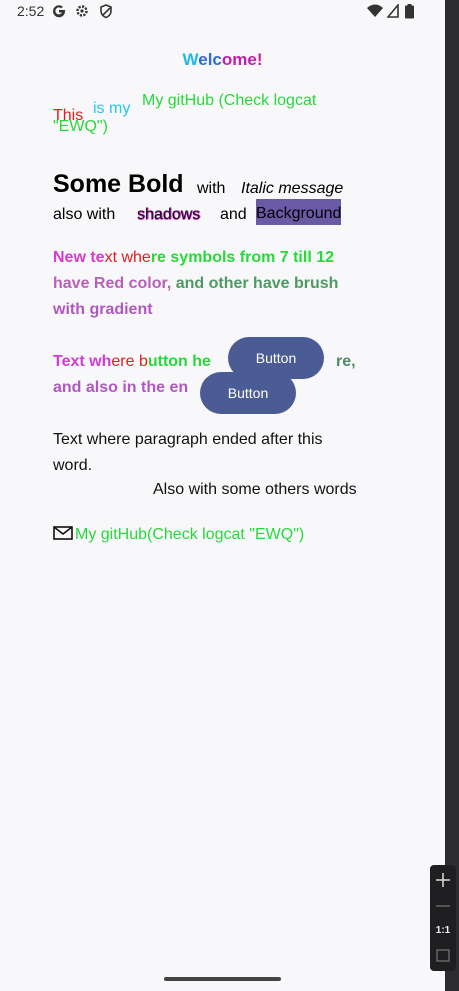  What do you see at coordinates (106, 11) in the screenshot?
I see `shield-icon` at bounding box center [106, 11].